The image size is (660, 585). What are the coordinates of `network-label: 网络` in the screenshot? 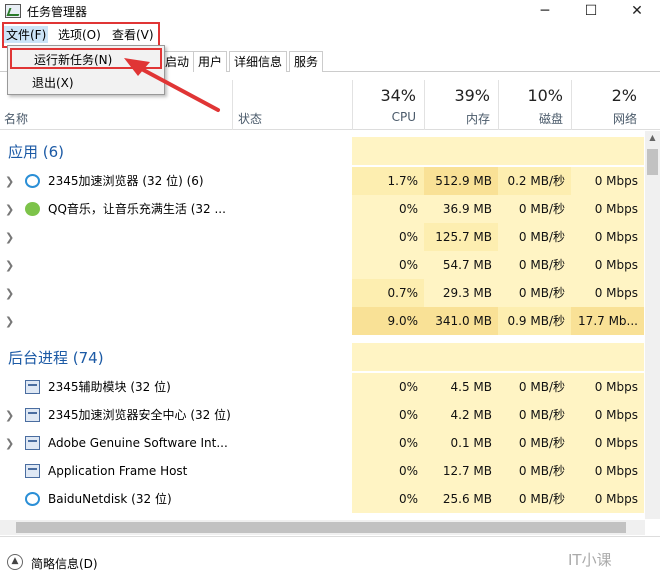 It's located at (624, 119).